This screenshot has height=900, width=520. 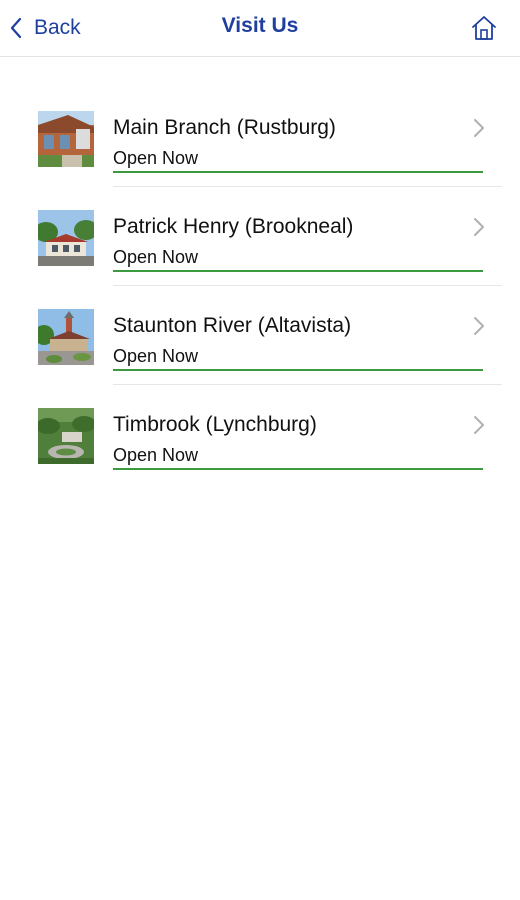 What do you see at coordinates (66, 337) in the screenshot?
I see `staunton-river-photo` at bounding box center [66, 337].